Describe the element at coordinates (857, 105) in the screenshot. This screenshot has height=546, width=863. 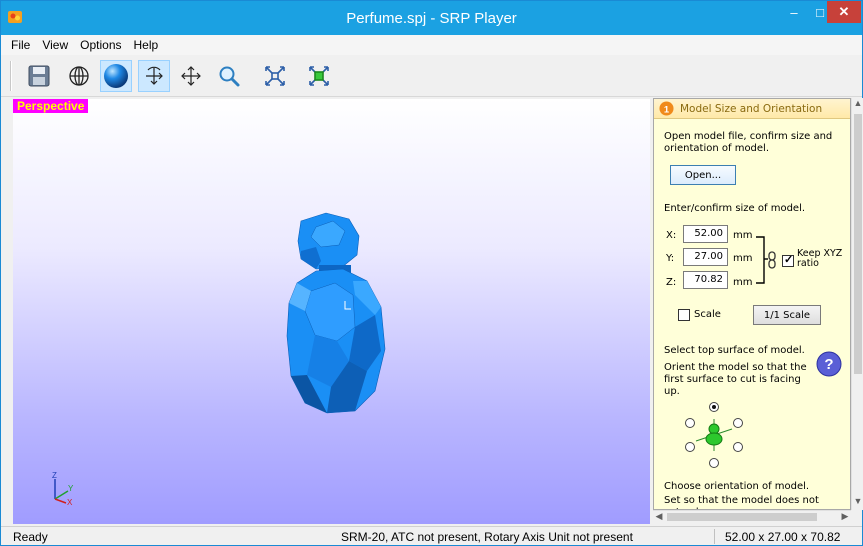
I see `scroll-up-arrow-icon: ▲` at that location.